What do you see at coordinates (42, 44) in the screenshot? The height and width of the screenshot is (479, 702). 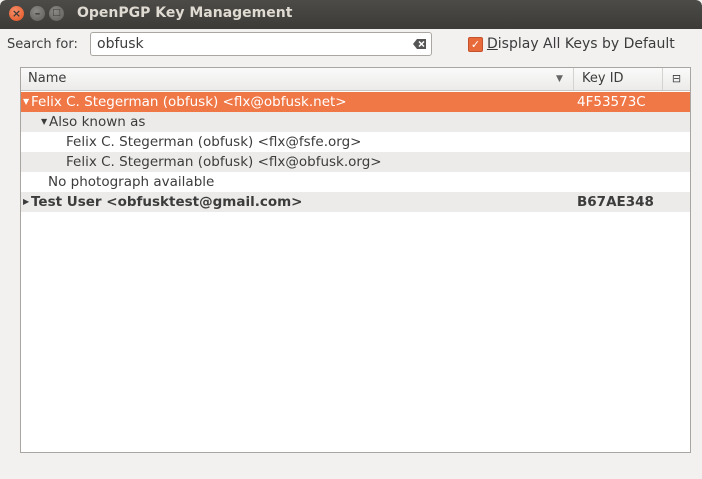 I see `search-label: Search for:` at bounding box center [42, 44].